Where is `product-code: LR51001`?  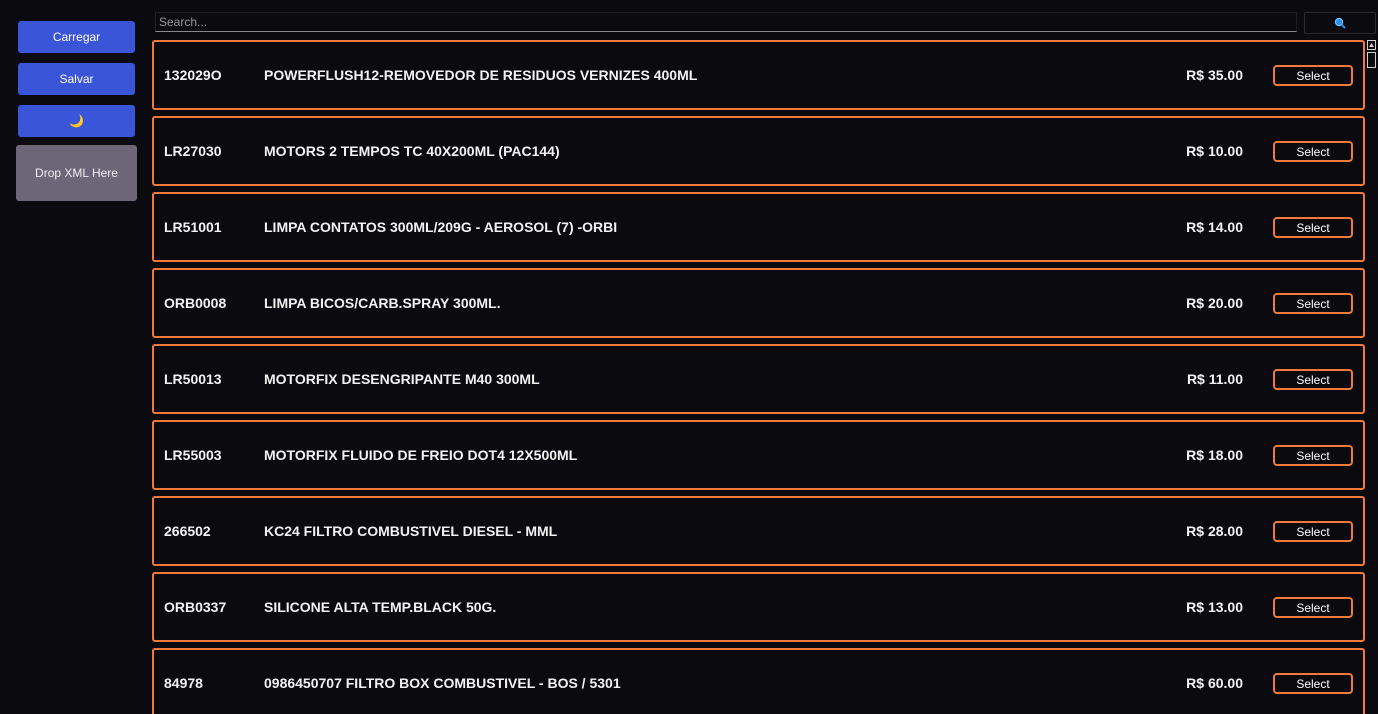
product-code: LR51001 is located at coordinates (193, 227).